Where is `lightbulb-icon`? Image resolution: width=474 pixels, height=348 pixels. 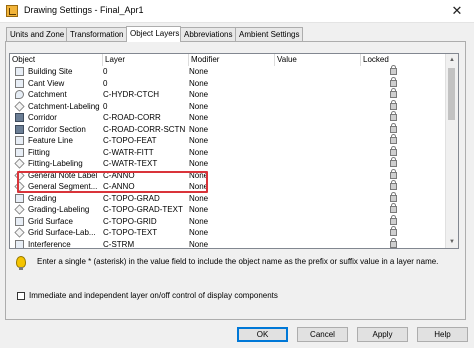
lightbulb-icon is located at coordinates (21, 263).